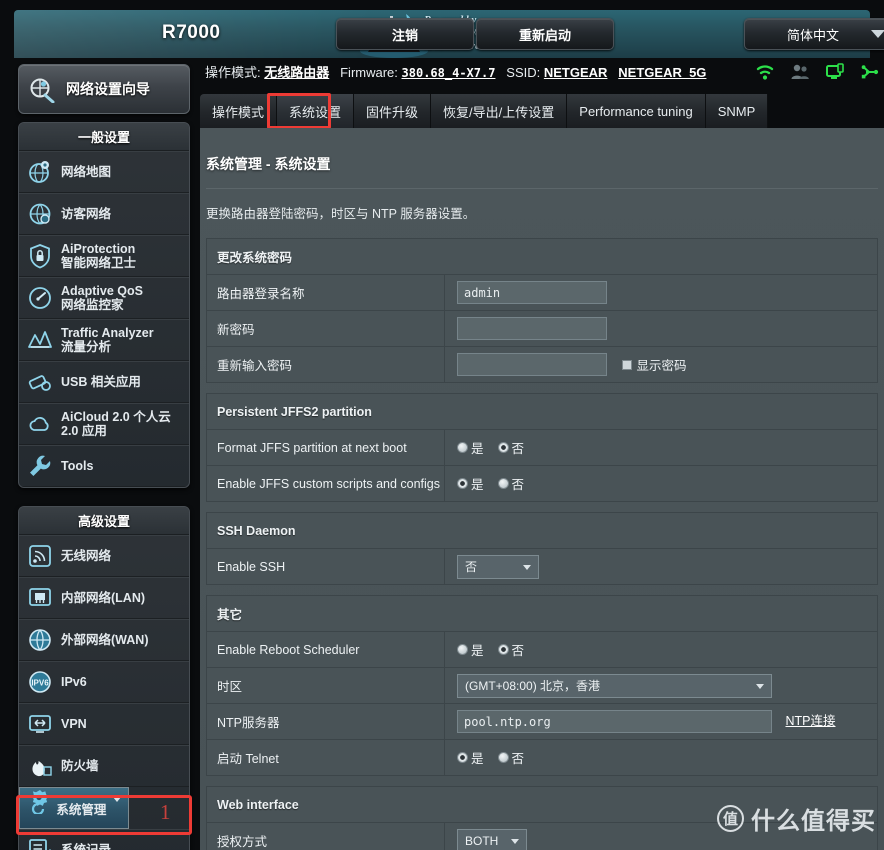 The width and height of the screenshot is (884, 850). Describe the element at coordinates (449, 73) in the screenshot. I see `firmware-version: 380.68_4-X7.7` at that location.